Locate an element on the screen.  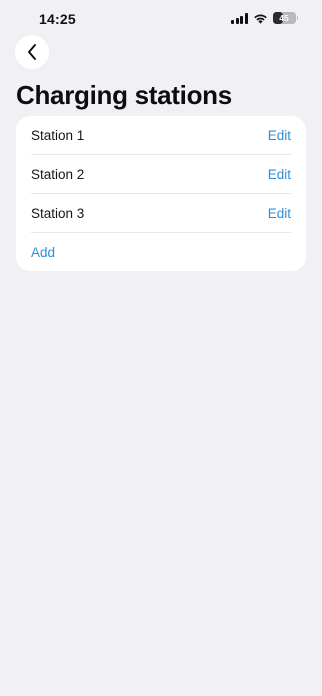
page-title: Charging stations is located at coordinates (124, 95).